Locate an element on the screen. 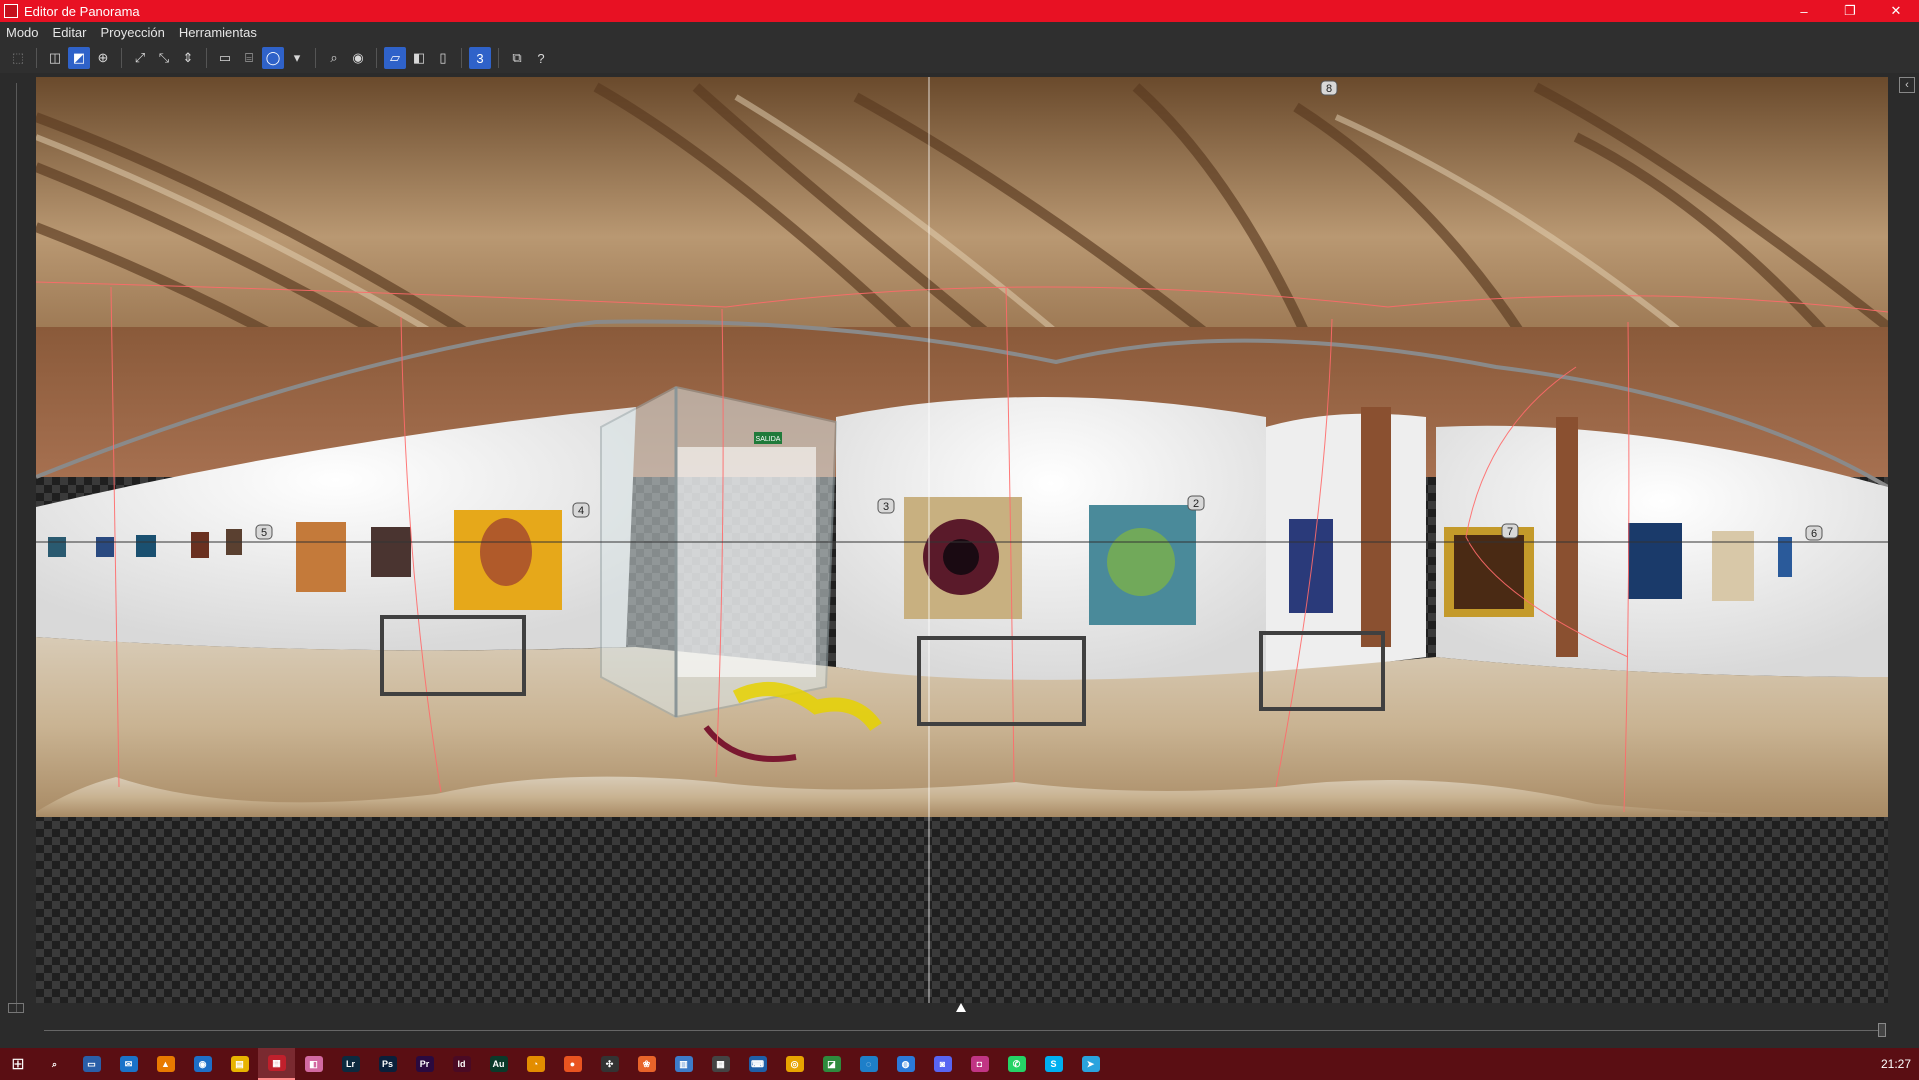 The height and width of the screenshot is (1080, 1919). document-icon: ▥ is located at coordinates (683, 1064).